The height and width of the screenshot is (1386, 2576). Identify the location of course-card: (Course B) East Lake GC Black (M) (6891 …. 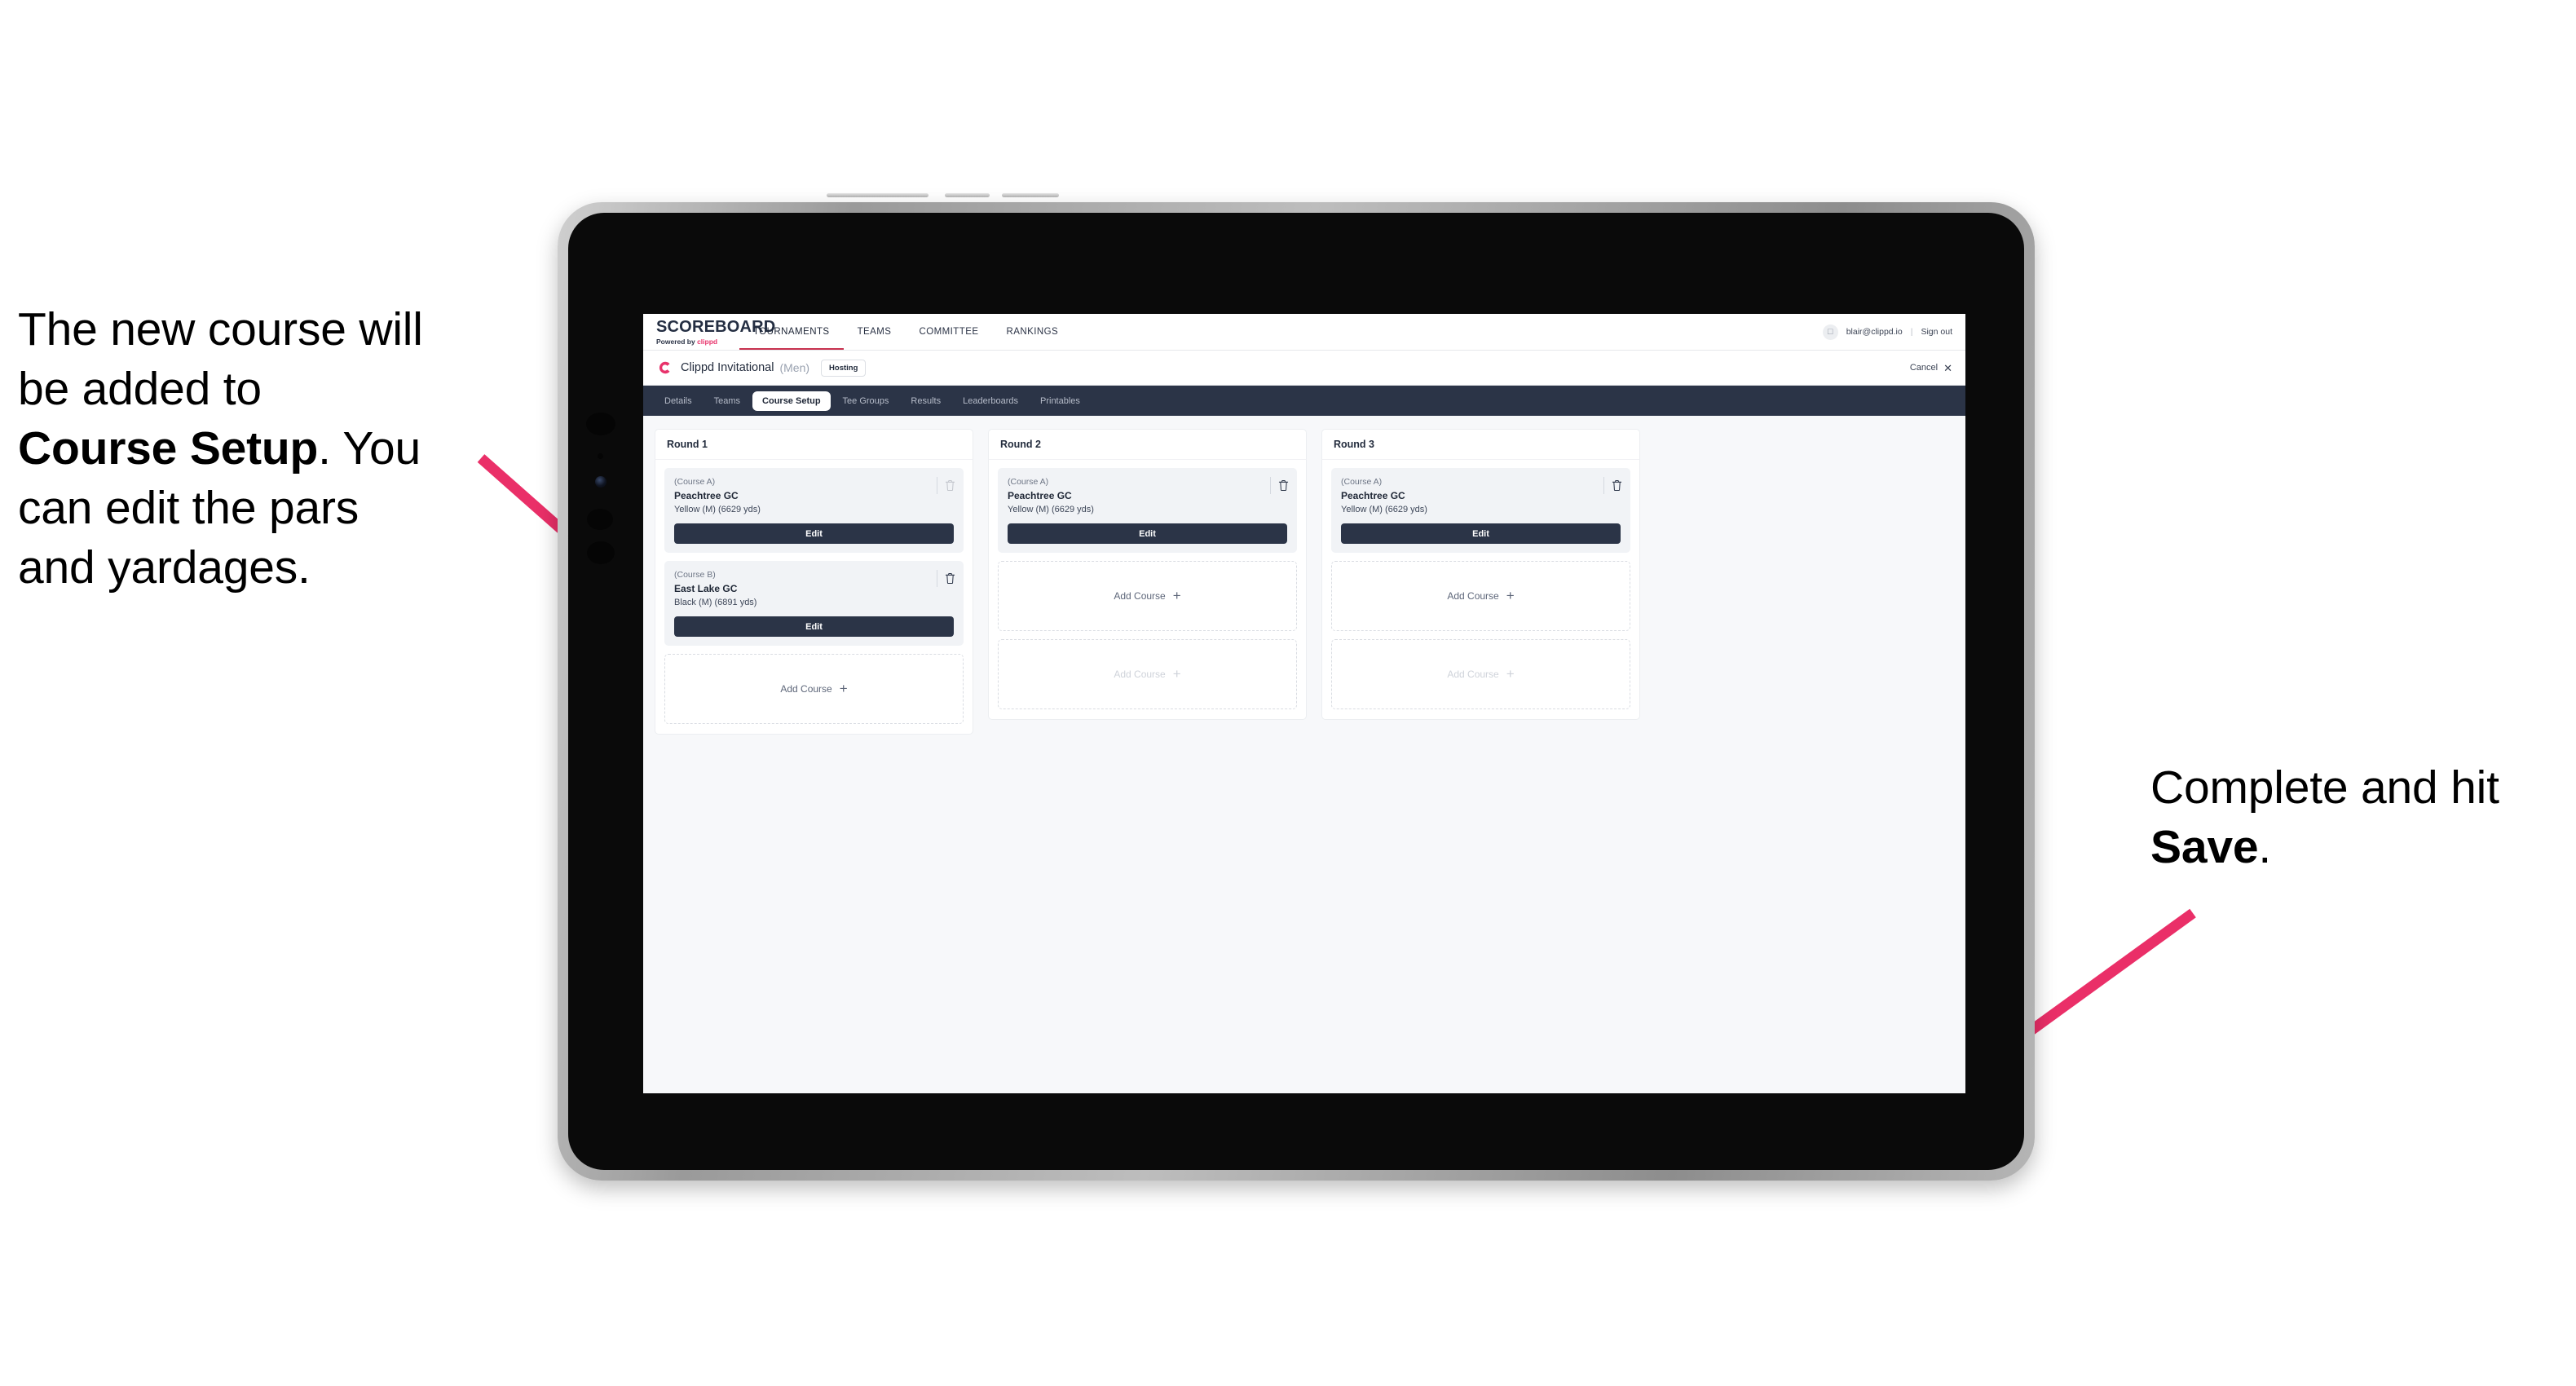
(814, 604).